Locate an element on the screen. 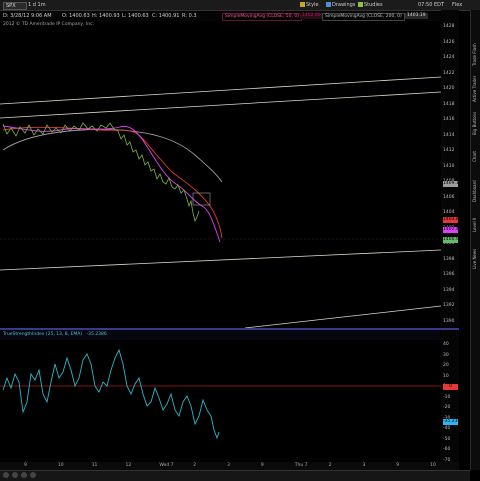 The width and height of the screenshot is (480, 481). side-tab-active-trader: Active Trader is located at coordinates (476, 89).